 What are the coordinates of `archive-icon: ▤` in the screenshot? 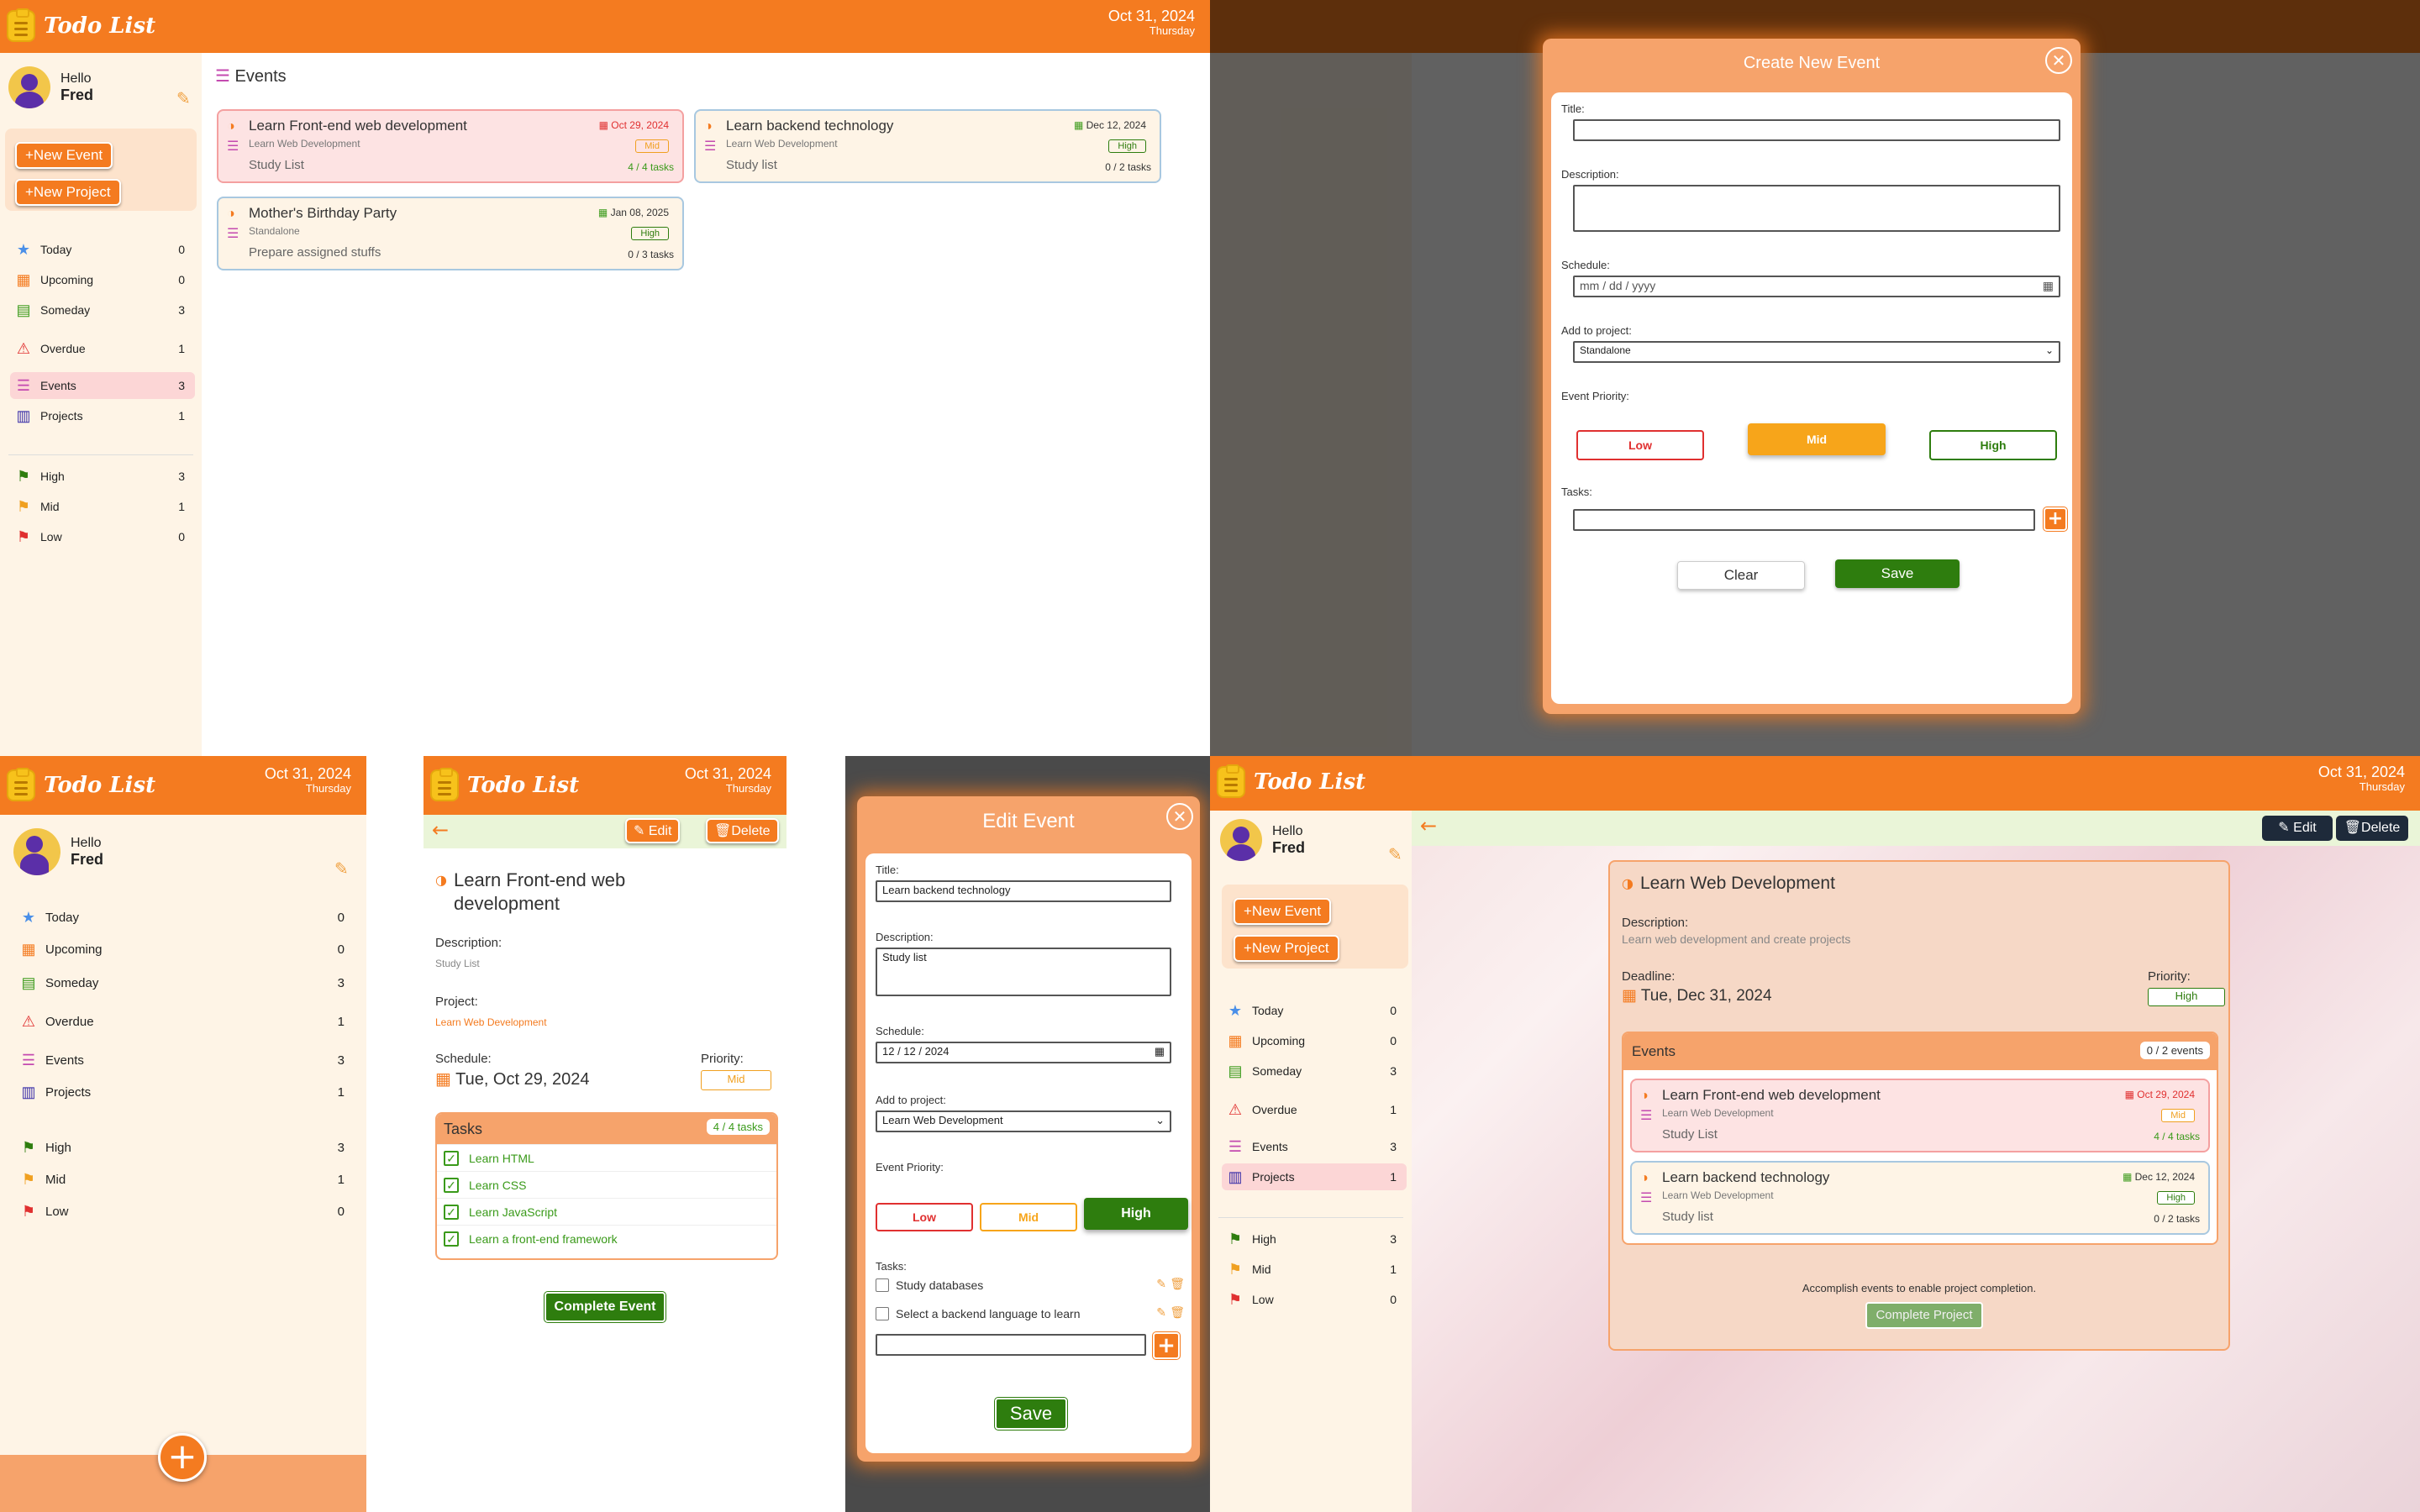 It's located at (28, 982).